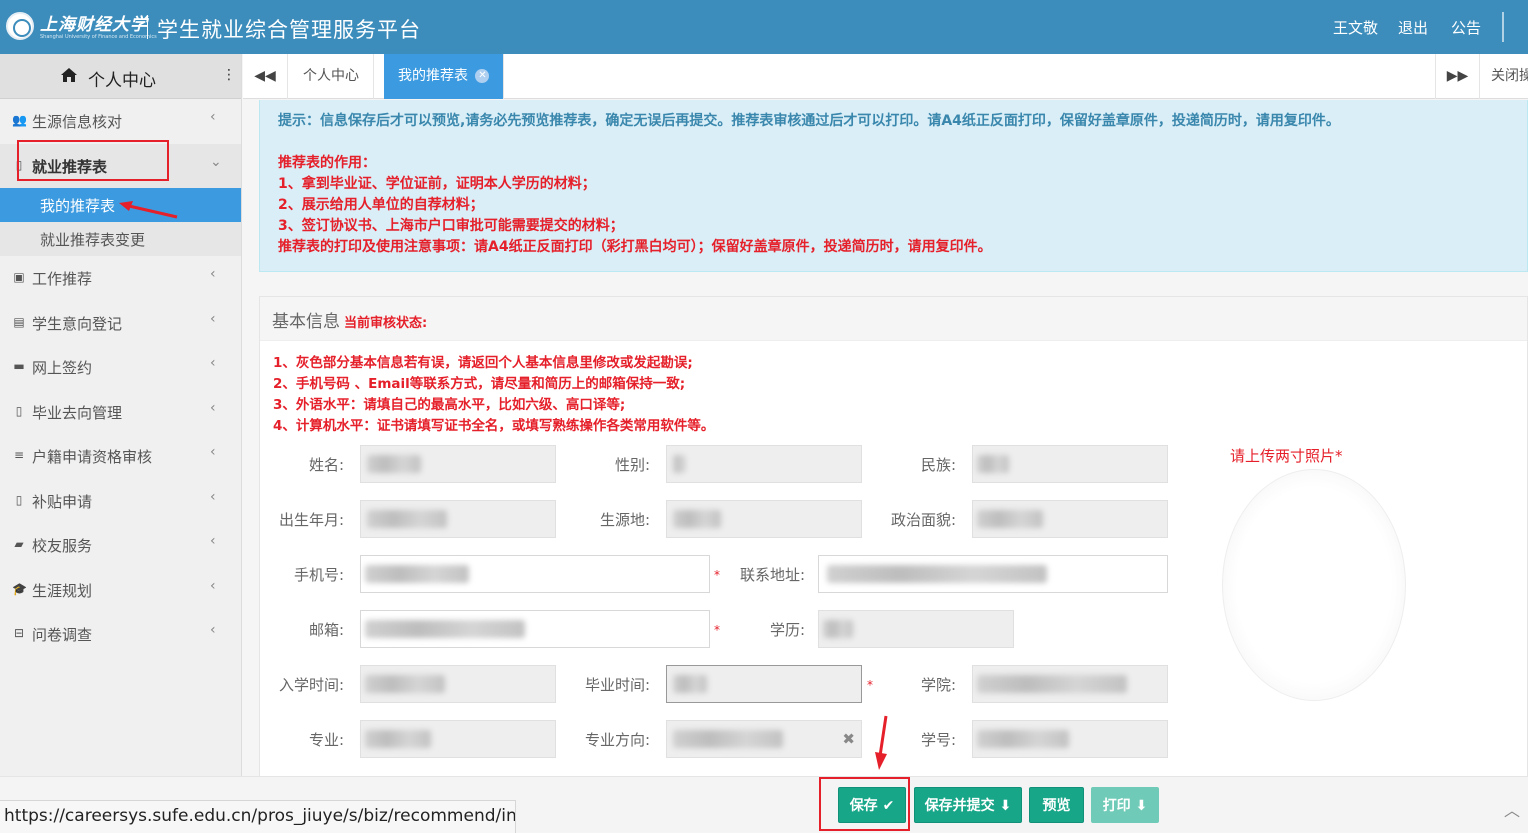 The image size is (1528, 833). Describe the element at coordinates (311, 520) in the screenshot. I see `birth-label: 出生年月:` at that location.